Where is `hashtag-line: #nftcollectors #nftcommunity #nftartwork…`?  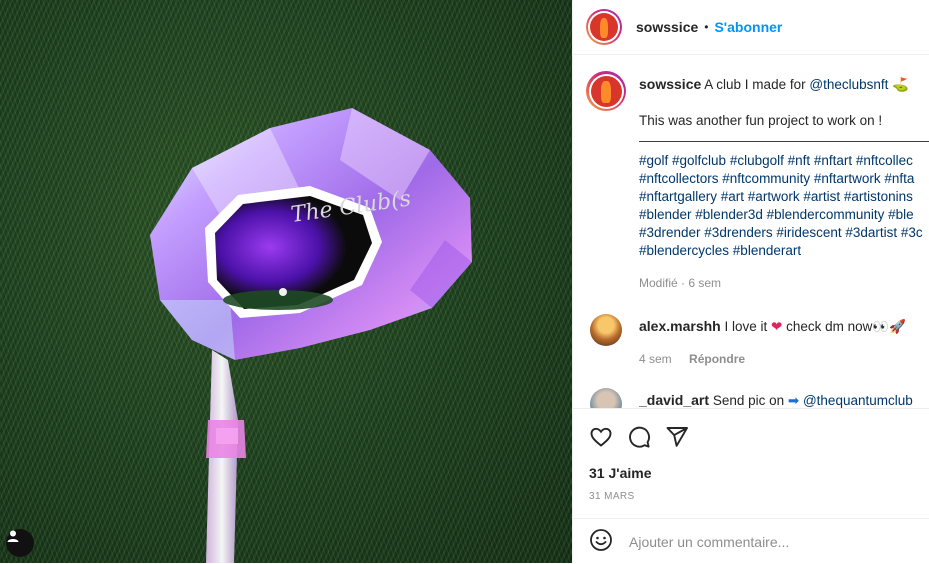
hashtag-line: #nftcollectors #nftcommunity #nftartwork… is located at coordinates (784, 179).